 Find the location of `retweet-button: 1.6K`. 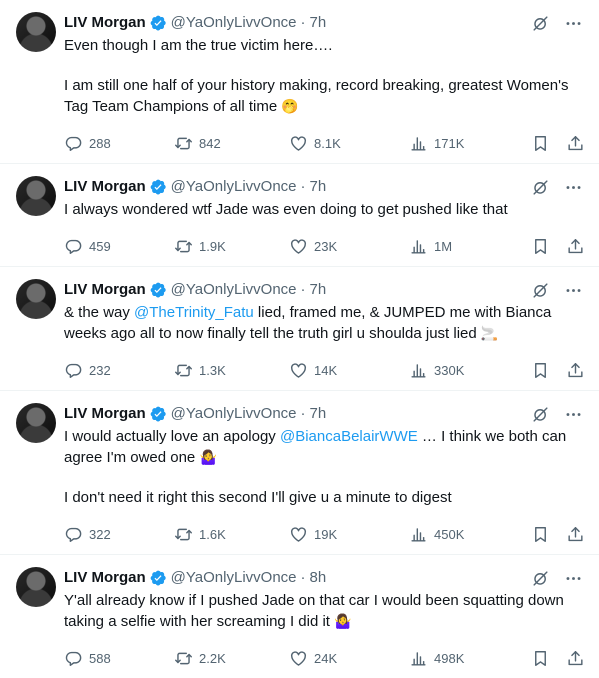

retweet-button: 1.6K is located at coordinates (231, 534).